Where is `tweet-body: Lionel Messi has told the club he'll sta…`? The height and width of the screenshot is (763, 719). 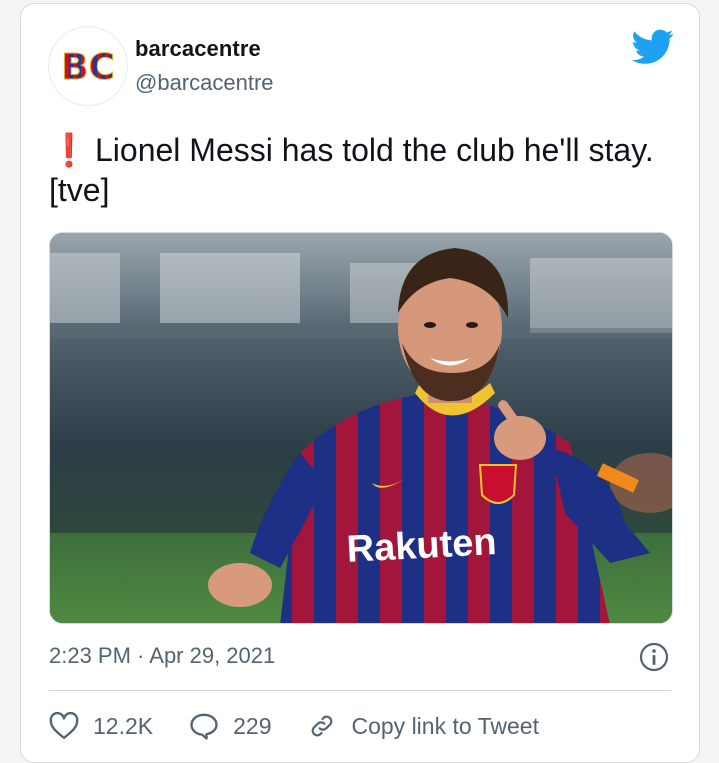 tweet-body: Lionel Messi has told the club he'll sta… is located at coordinates (351, 170).